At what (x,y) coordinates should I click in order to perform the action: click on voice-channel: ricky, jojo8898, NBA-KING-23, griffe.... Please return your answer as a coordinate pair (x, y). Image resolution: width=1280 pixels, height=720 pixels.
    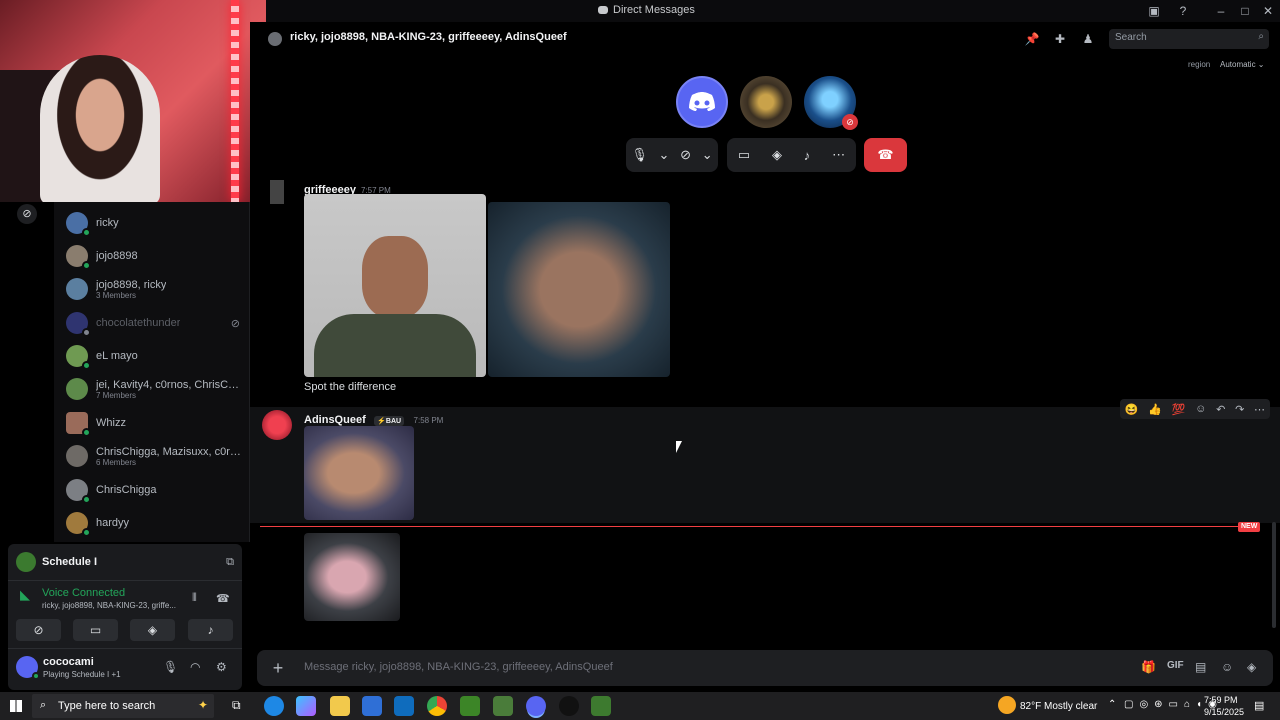
    Looking at the image, I should click on (109, 605).